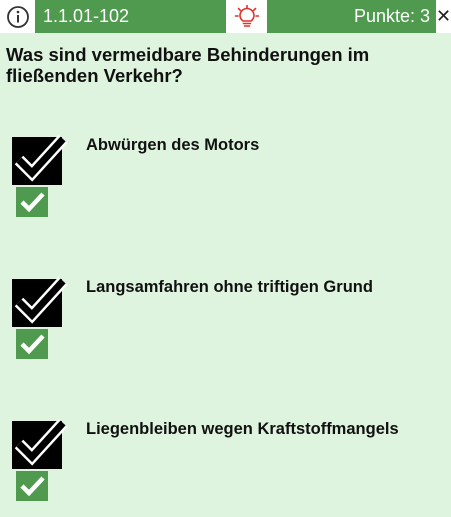  I want to click on points-label: Punkte: 3, so click(351, 16).